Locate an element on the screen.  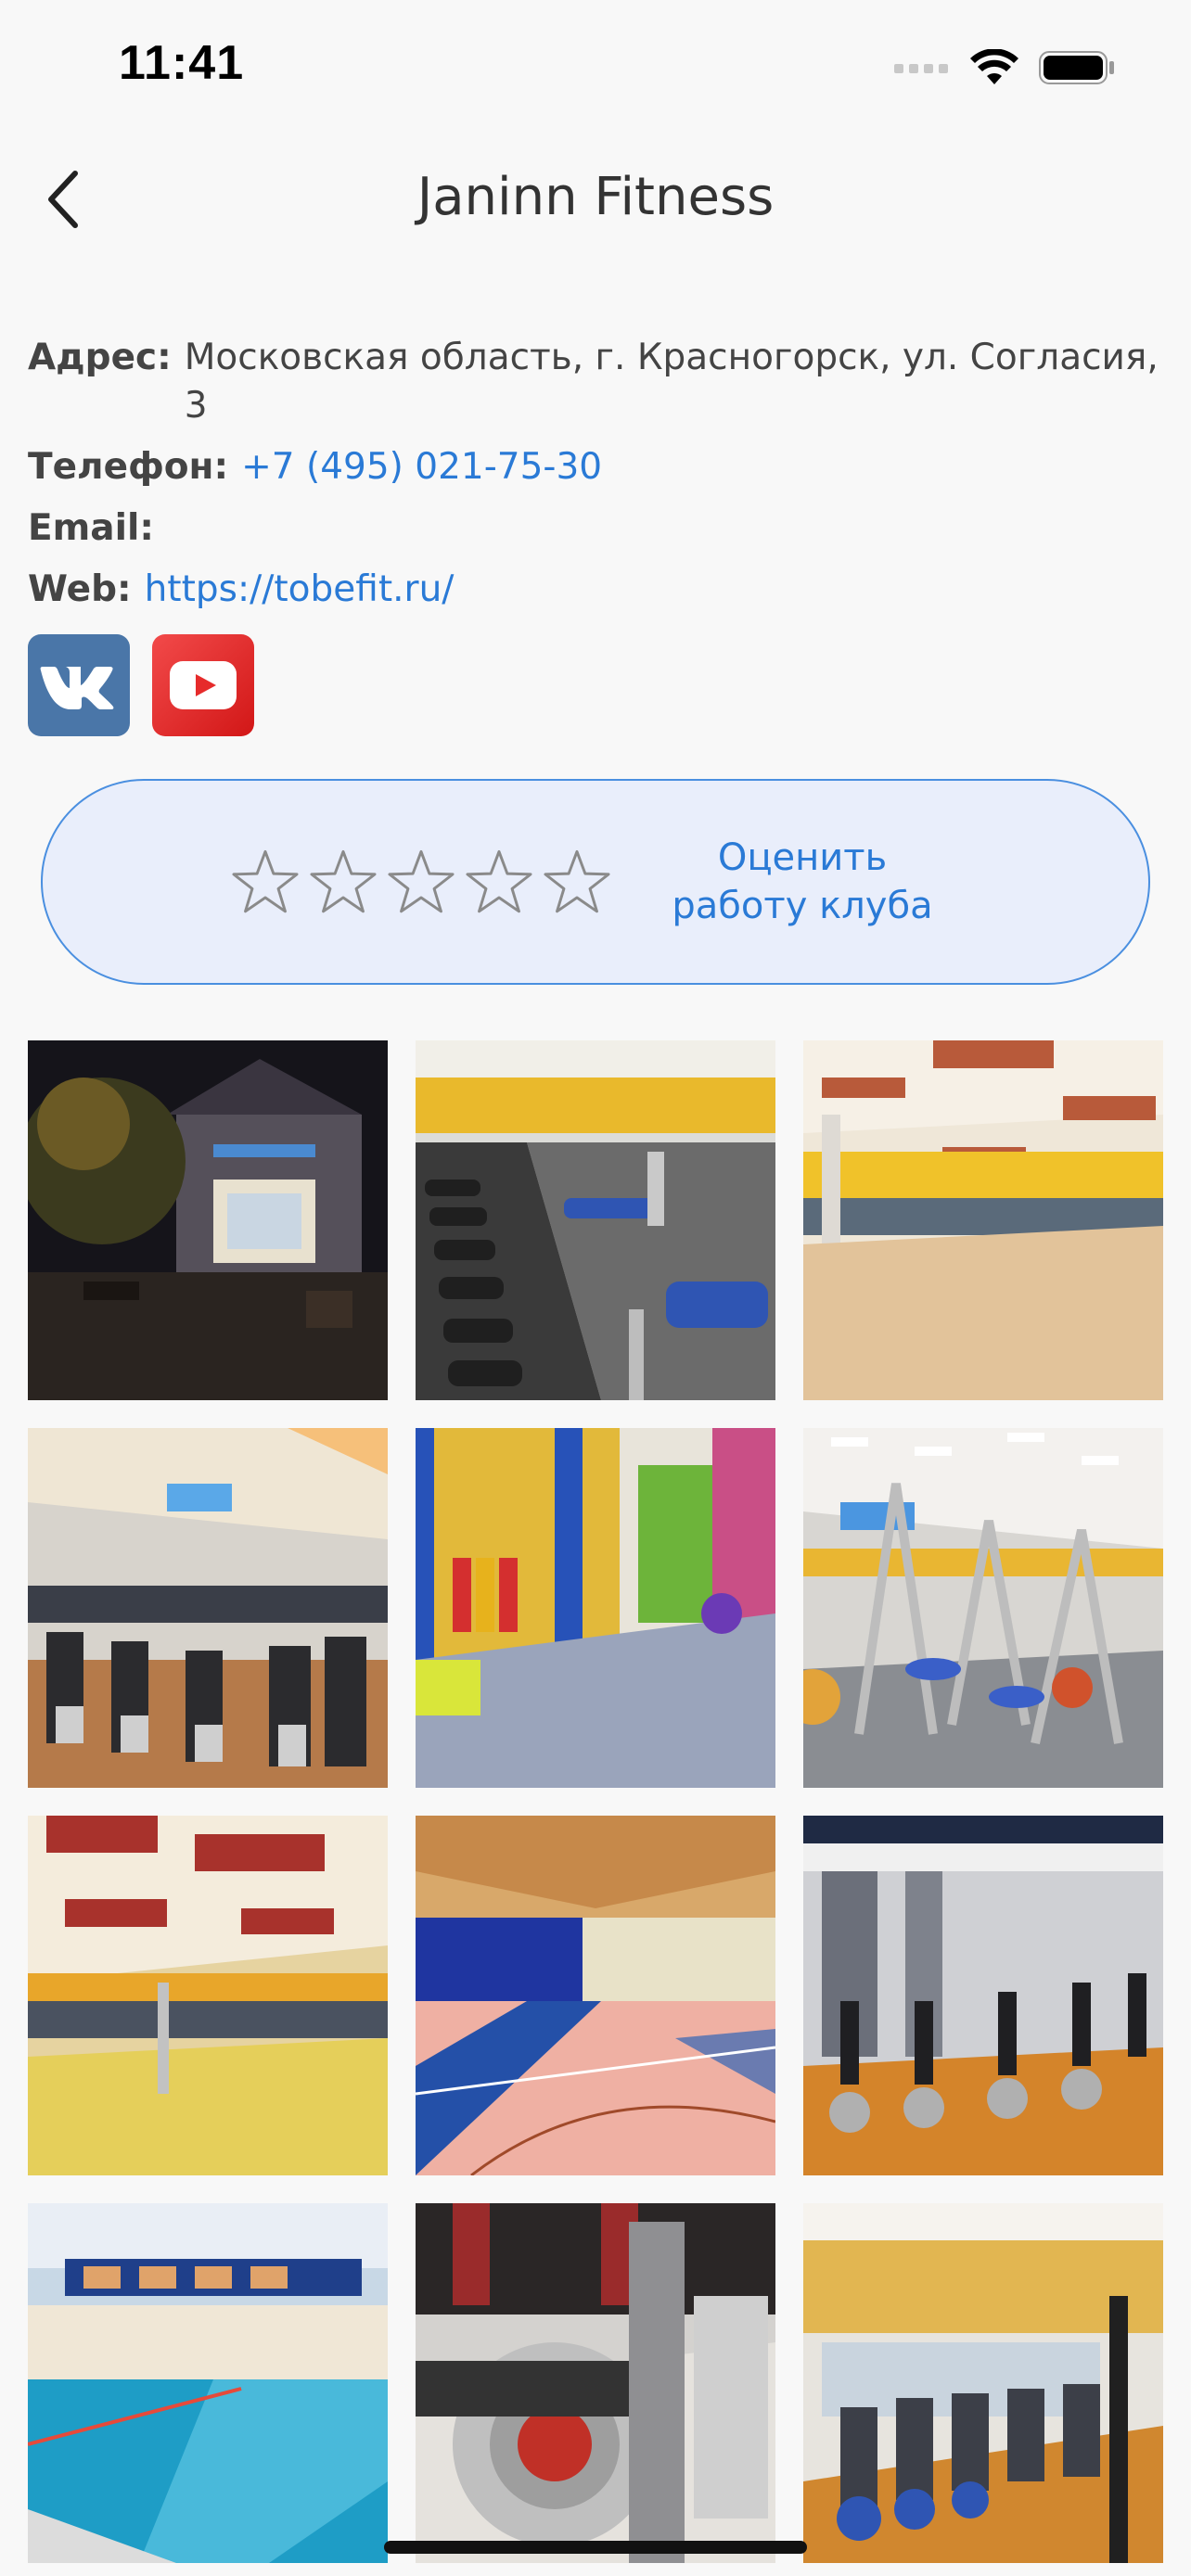
email-row: Email: is located at coordinates (603, 528).